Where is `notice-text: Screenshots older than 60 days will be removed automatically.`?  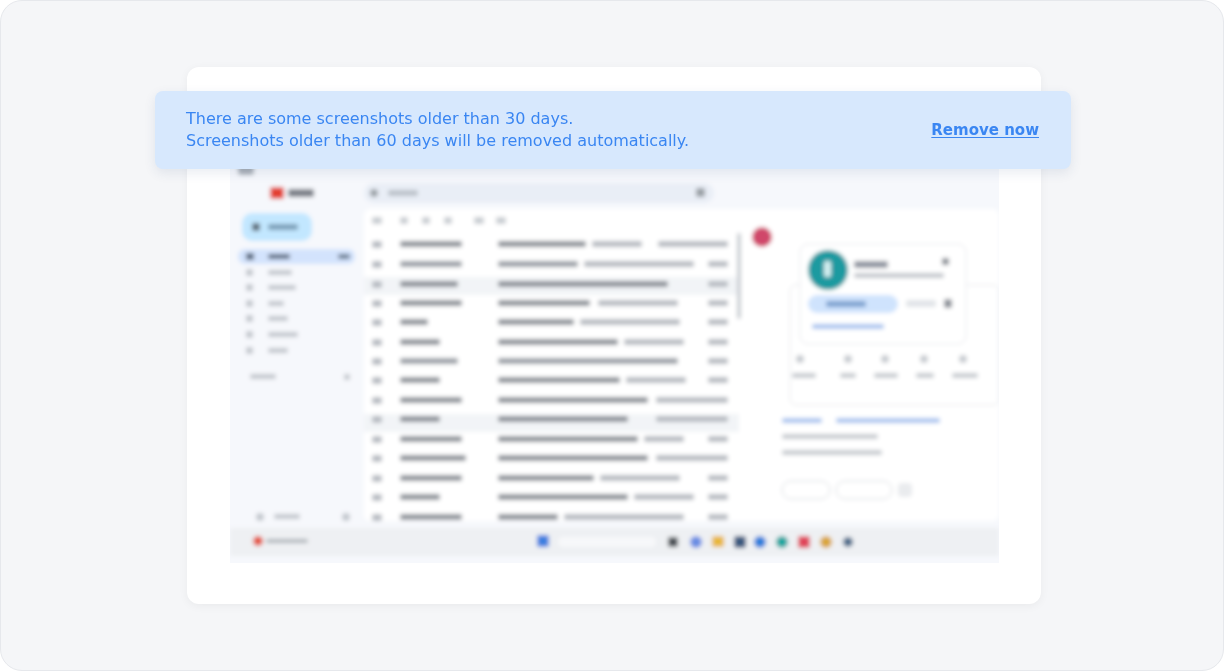 notice-text: Screenshots older than 60 days will be removed automatically. is located at coordinates (438, 141).